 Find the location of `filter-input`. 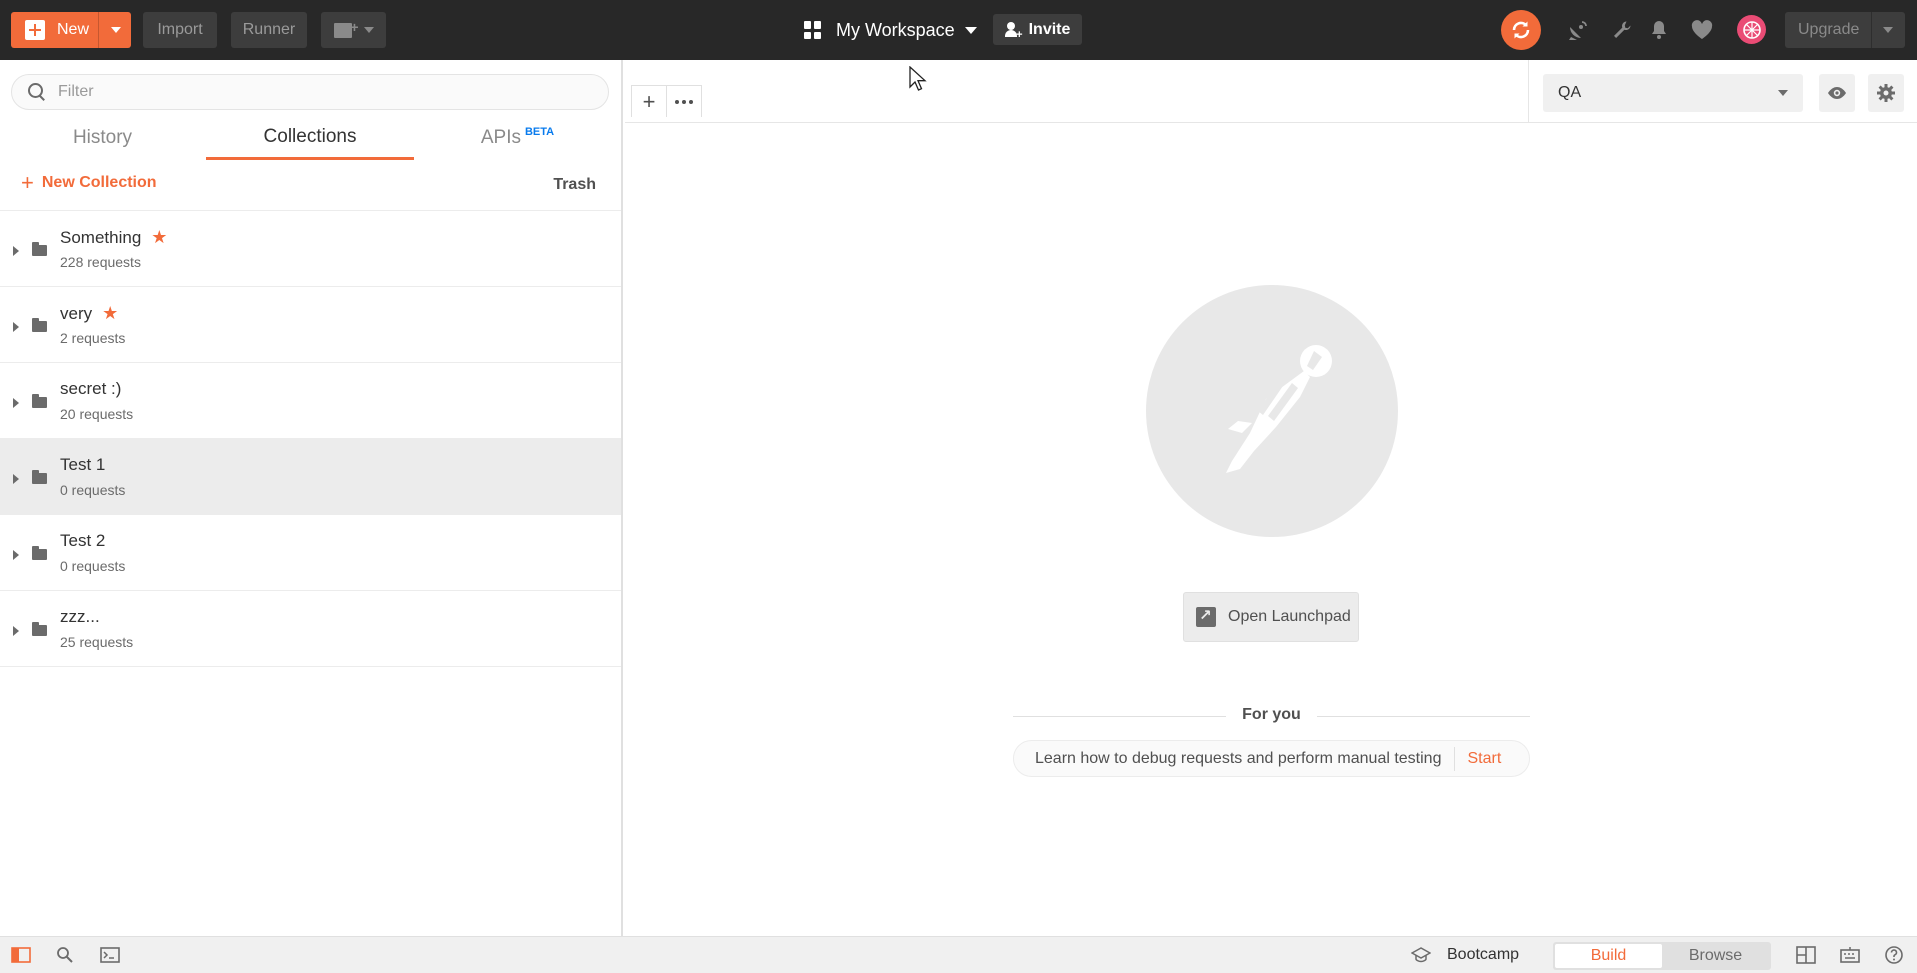

filter-input is located at coordinates (323, 92).